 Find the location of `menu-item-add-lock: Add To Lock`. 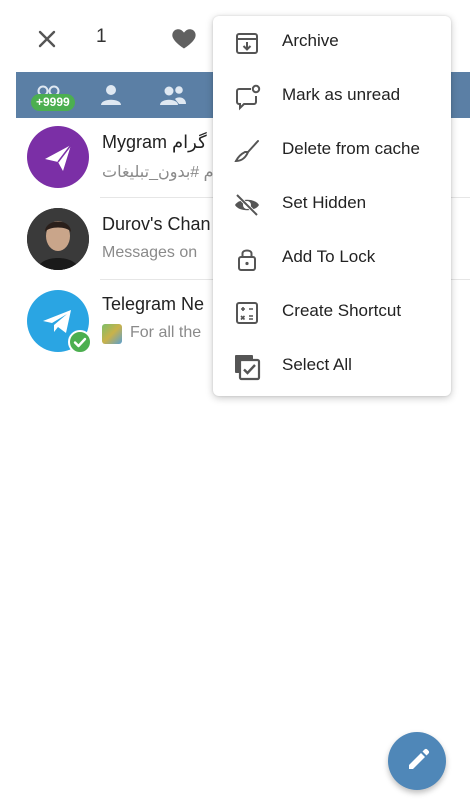

menu-item-add-lock: Add To Lock is located at coordinates (332, 259).